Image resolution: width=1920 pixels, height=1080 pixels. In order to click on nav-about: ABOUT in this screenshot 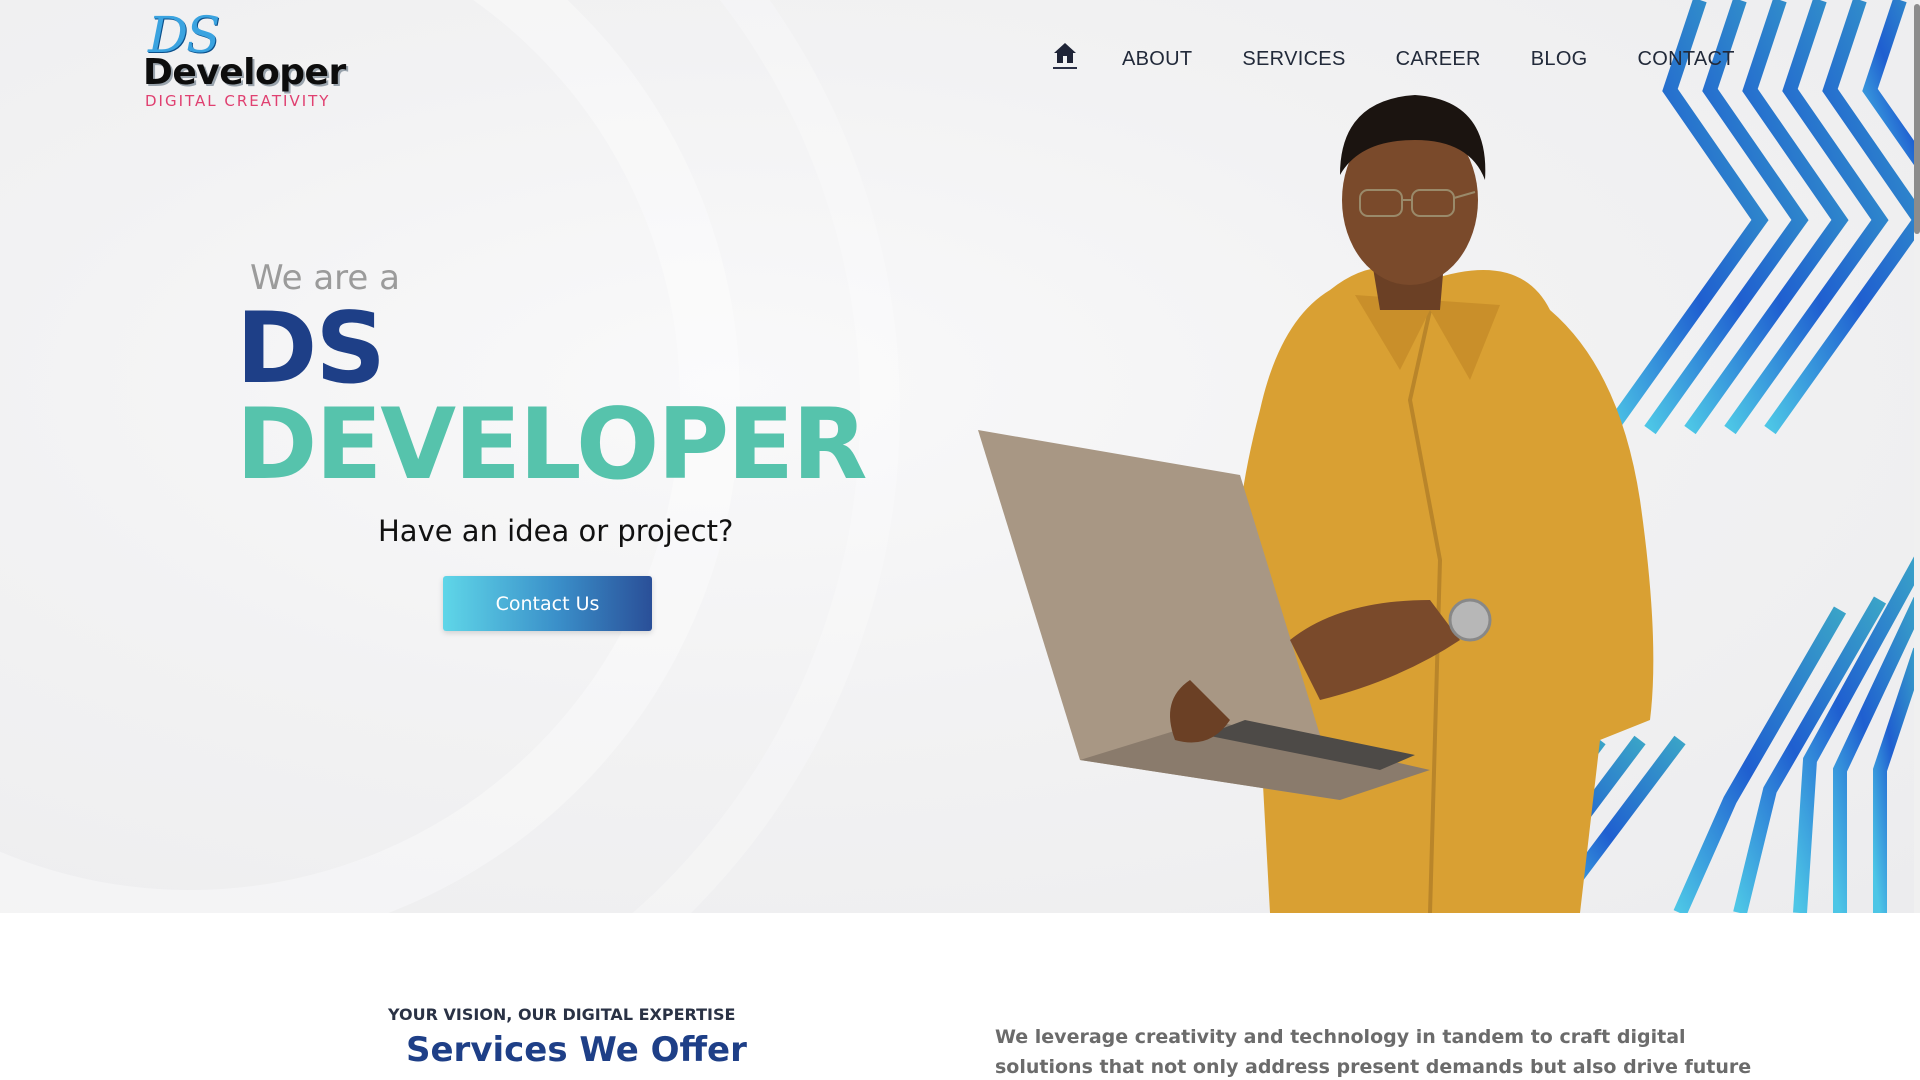, I will do `click(1157, 59)`.